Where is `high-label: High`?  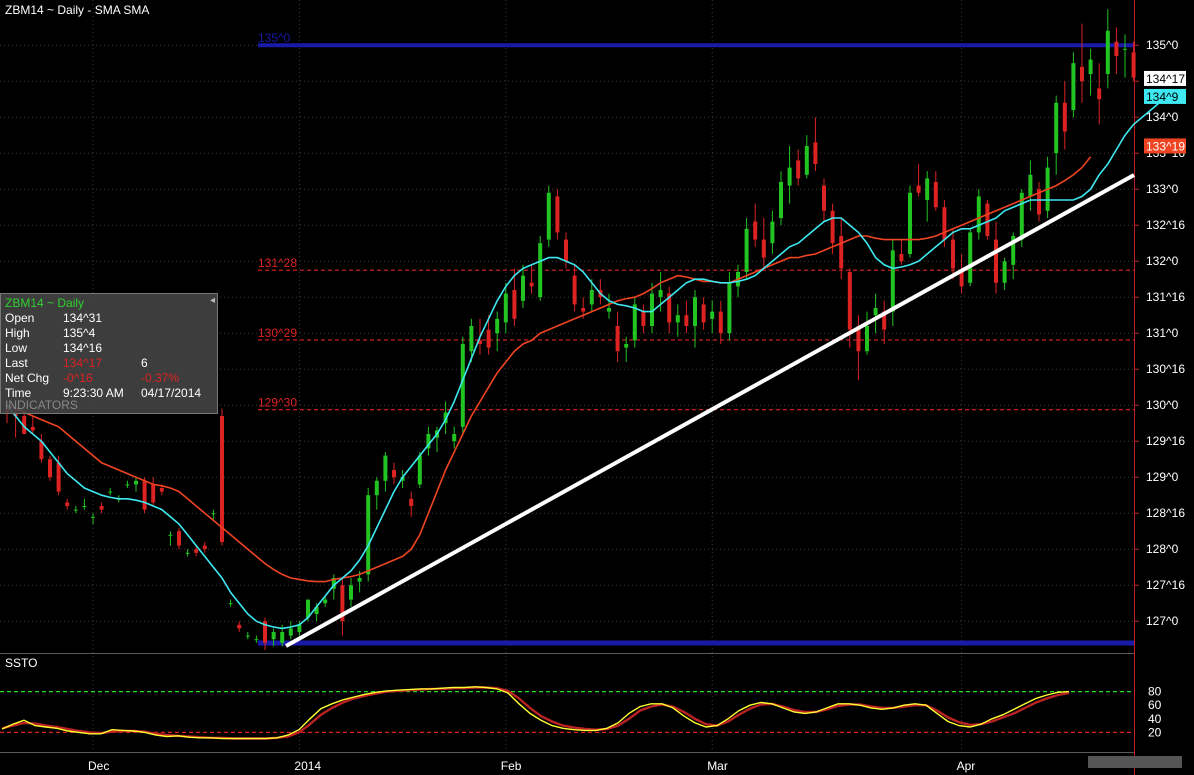 high-label: High is located at coordinates (17, 333).